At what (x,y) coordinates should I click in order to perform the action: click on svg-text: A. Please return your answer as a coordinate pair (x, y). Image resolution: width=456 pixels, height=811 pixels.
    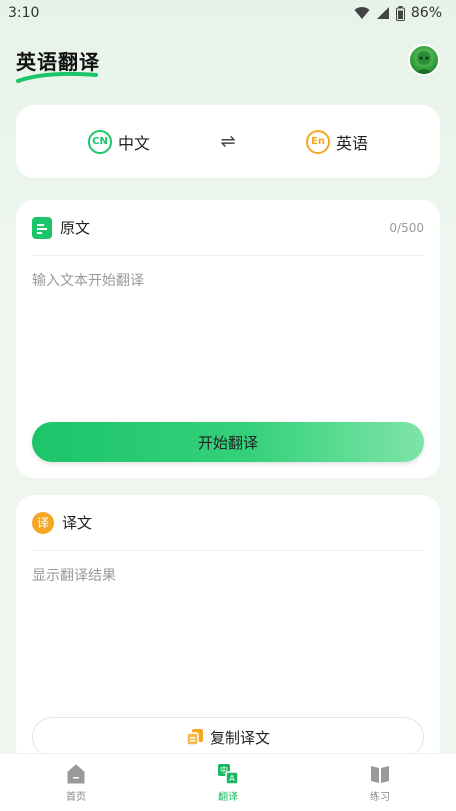
    Looking at the image, I should click on (232, 778).